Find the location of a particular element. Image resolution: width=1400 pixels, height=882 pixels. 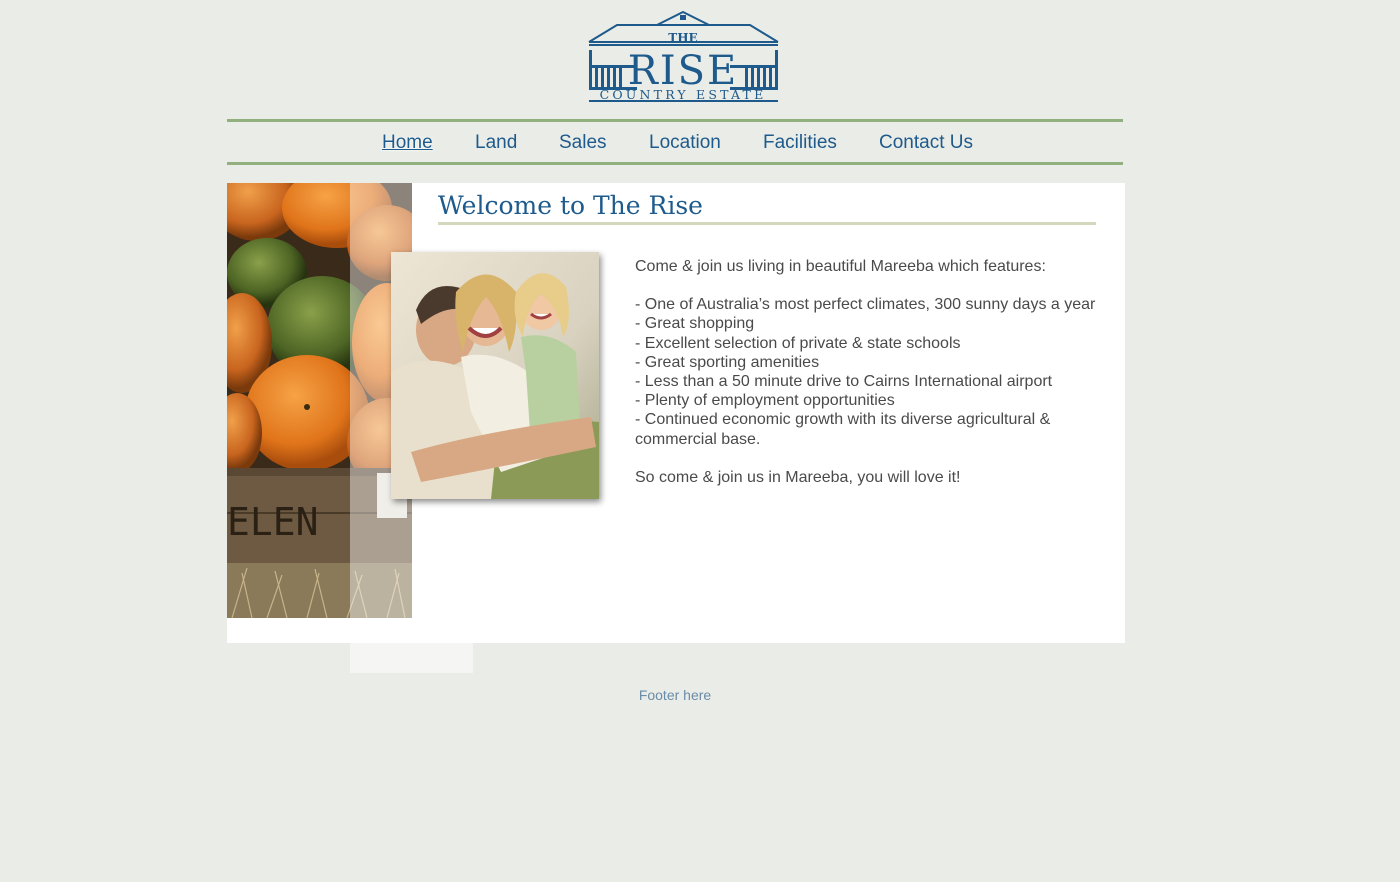

nav-location: Location is located at coordinates (685, 143).